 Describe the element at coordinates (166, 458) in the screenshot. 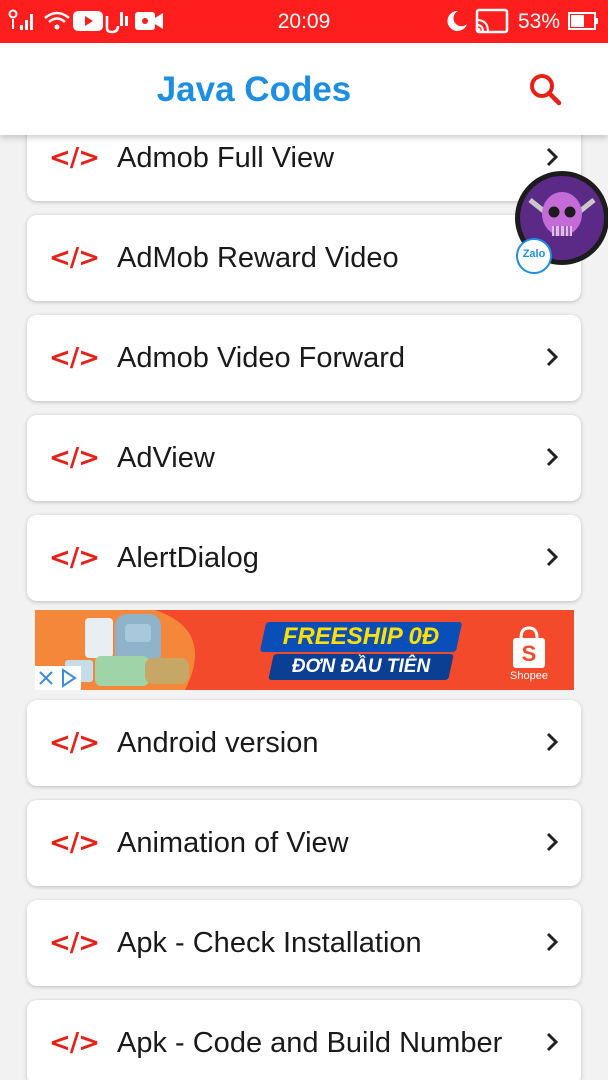

I see `list-item-label: AdView` at that location.